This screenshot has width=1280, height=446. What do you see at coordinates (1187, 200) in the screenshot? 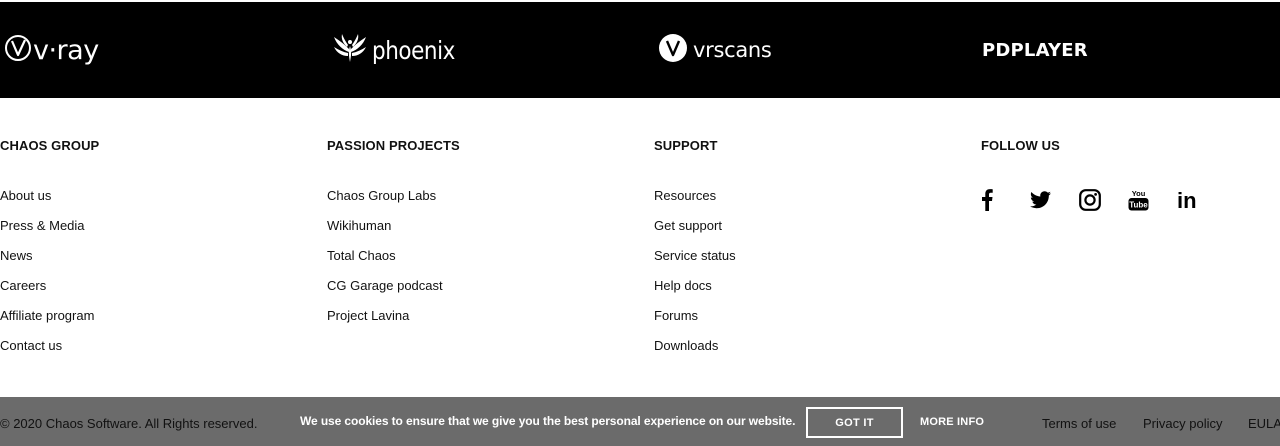
I see `linkedin-in-text: in` at bounding box center [1187, 200].